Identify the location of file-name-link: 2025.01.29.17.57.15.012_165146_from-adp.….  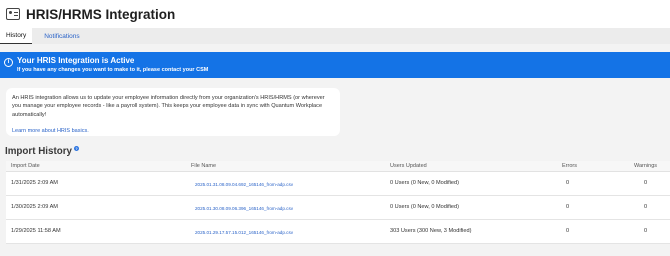
(244, 232).